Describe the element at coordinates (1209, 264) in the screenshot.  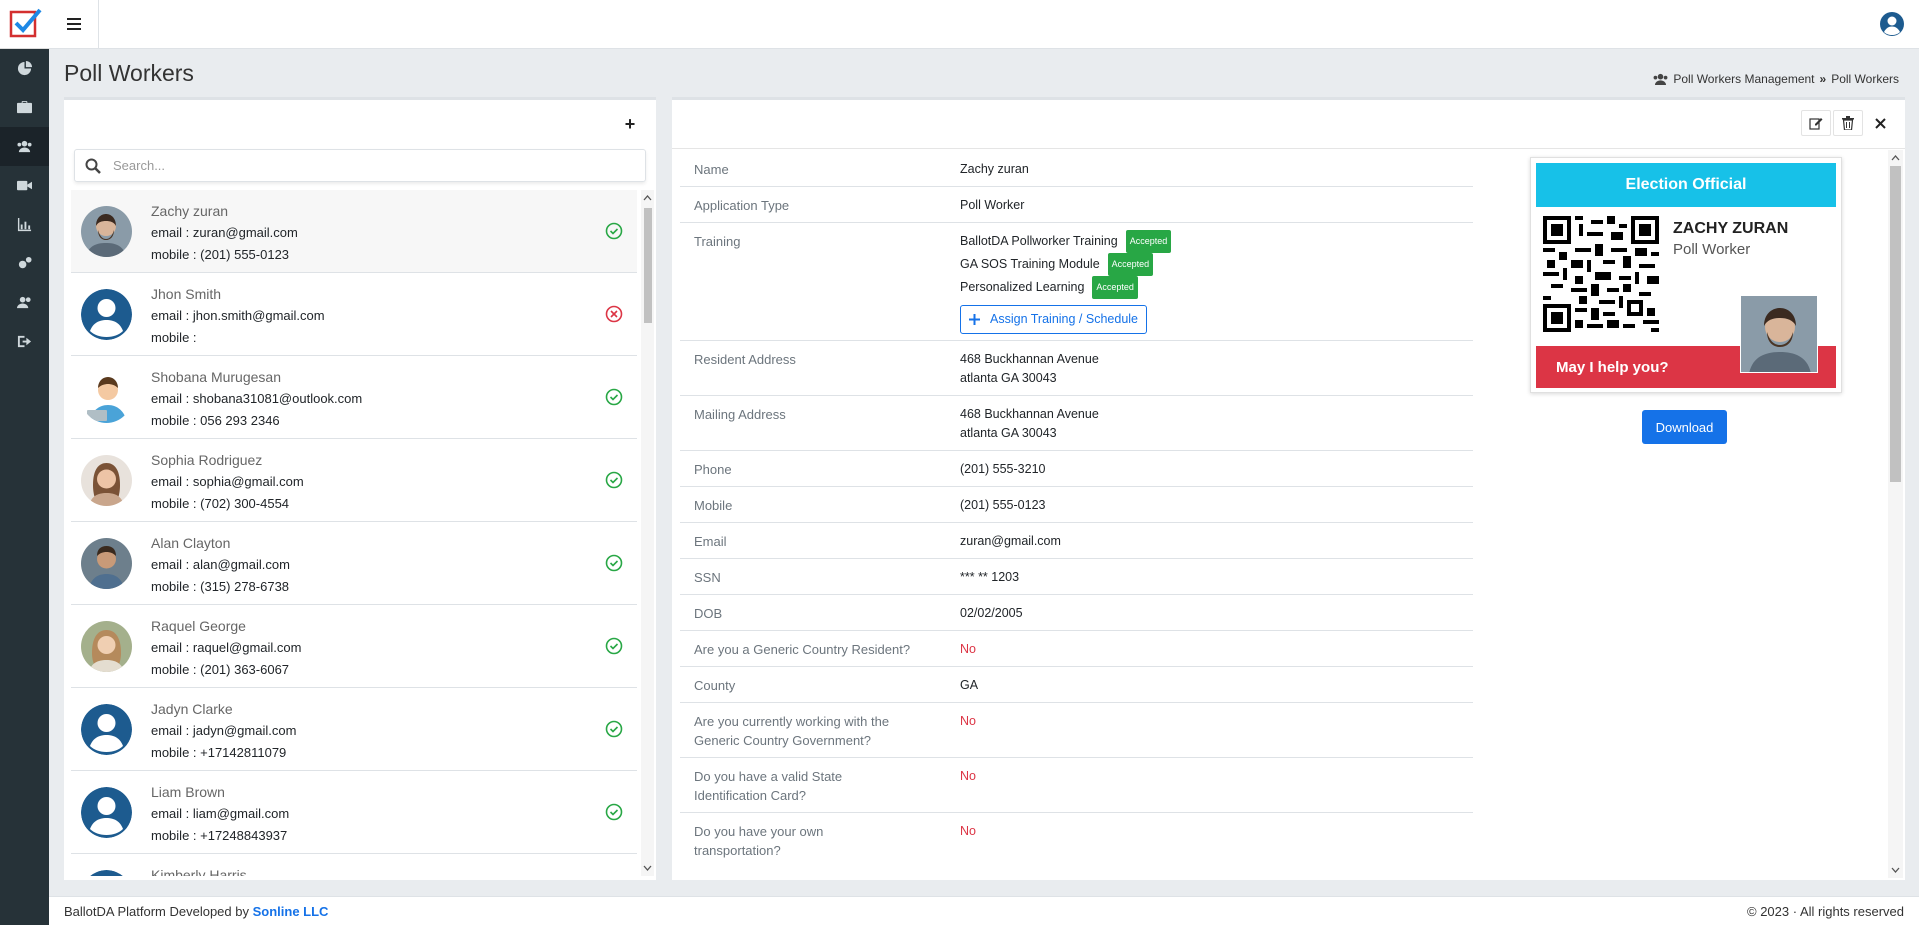
I see `training-item: GA SOS Training Module Accepted` at that location.